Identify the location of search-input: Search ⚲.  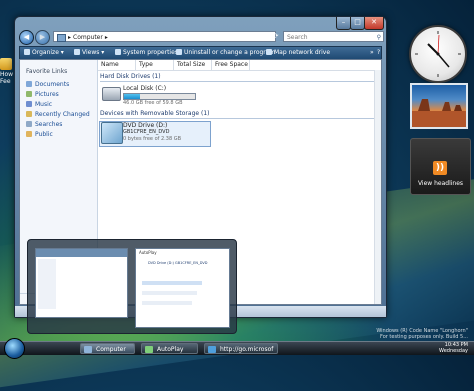
(333, 36).